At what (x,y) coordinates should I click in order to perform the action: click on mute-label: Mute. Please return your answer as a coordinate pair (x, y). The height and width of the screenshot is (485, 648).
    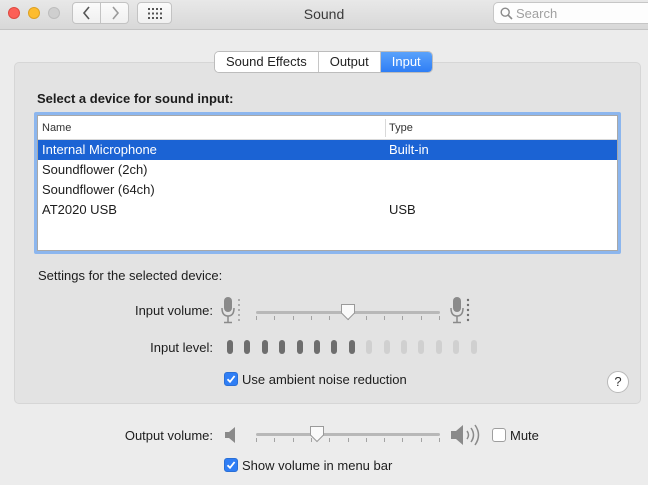
    Looking at the image, I should click on (524, 435).